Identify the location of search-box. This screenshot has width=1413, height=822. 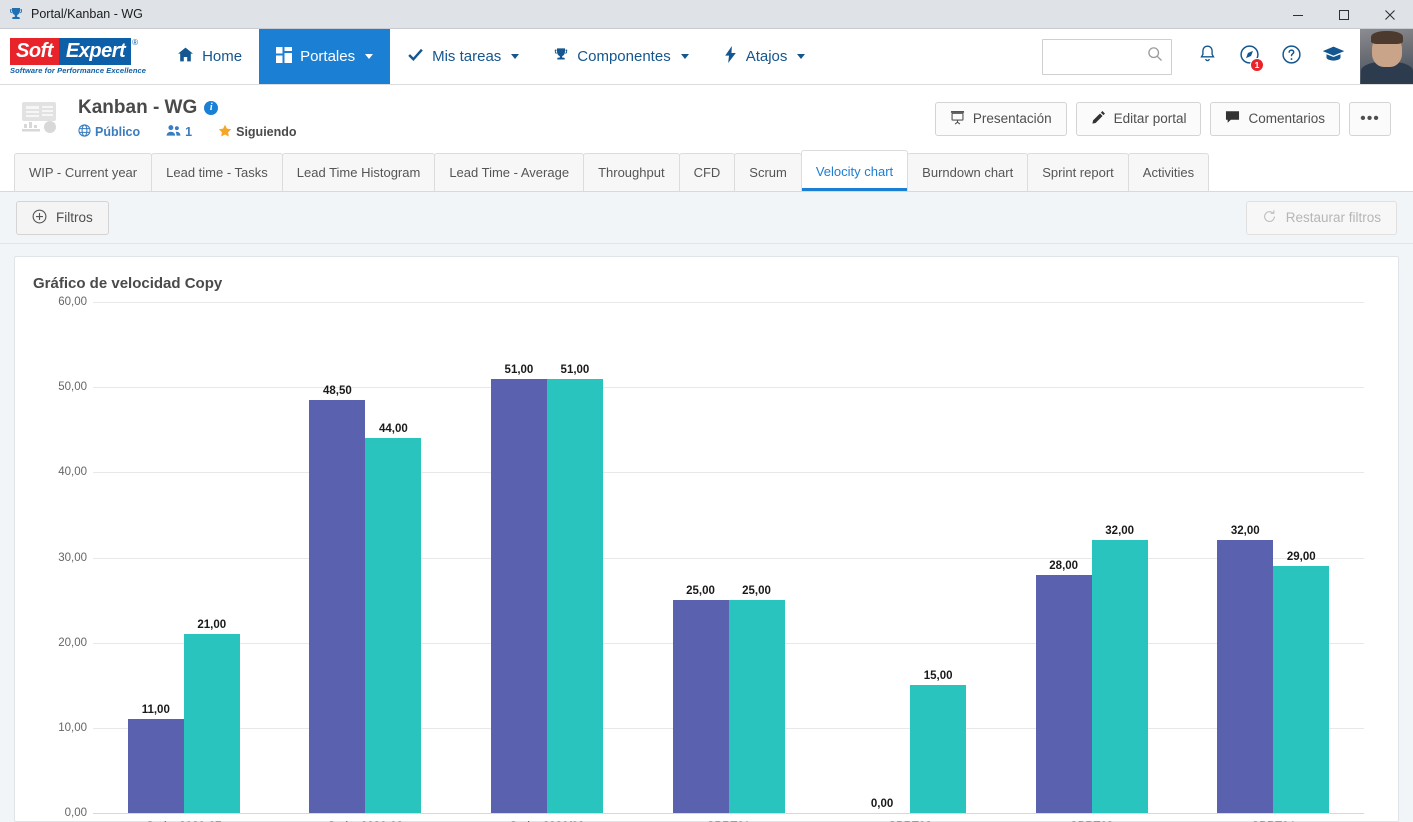
(1107, 56).